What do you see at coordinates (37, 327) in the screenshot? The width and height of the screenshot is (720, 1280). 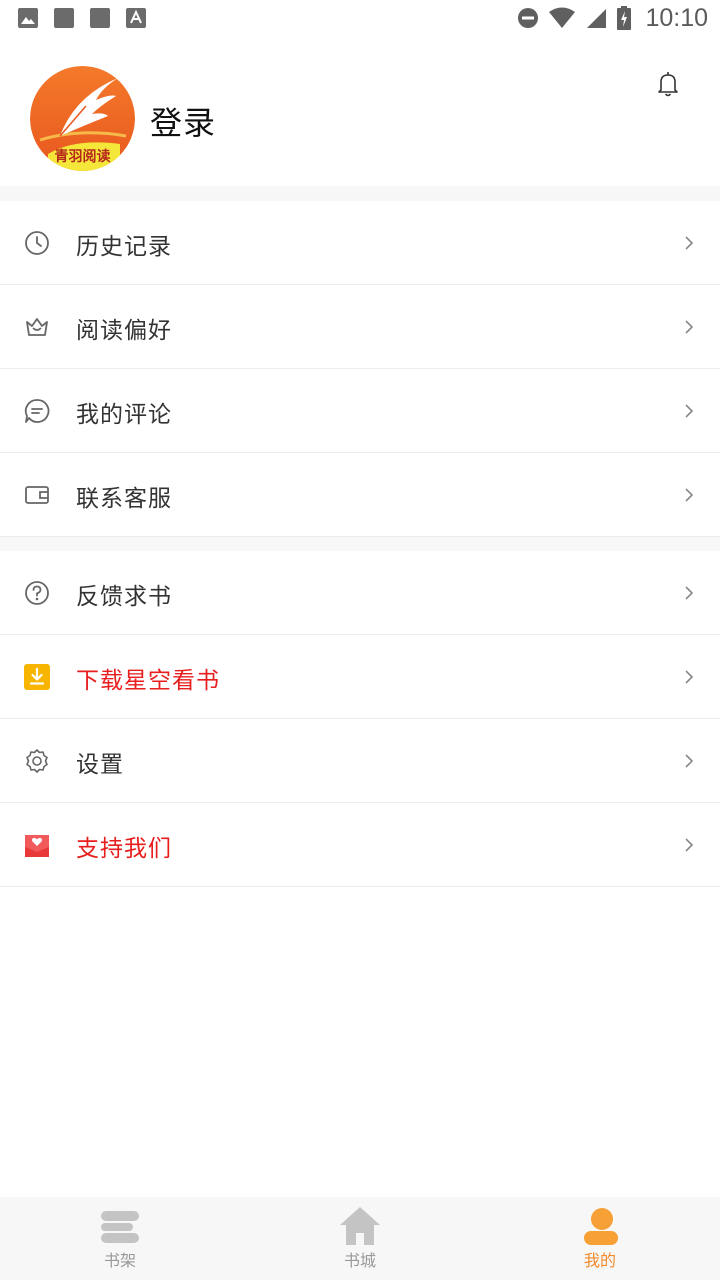 I see `crown-icon` at bounding box center [37, 327].